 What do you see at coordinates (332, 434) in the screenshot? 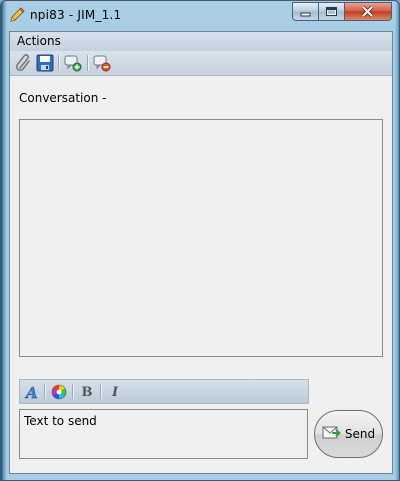
I see `envelope-send-icon` at bounding box center [332, 434].